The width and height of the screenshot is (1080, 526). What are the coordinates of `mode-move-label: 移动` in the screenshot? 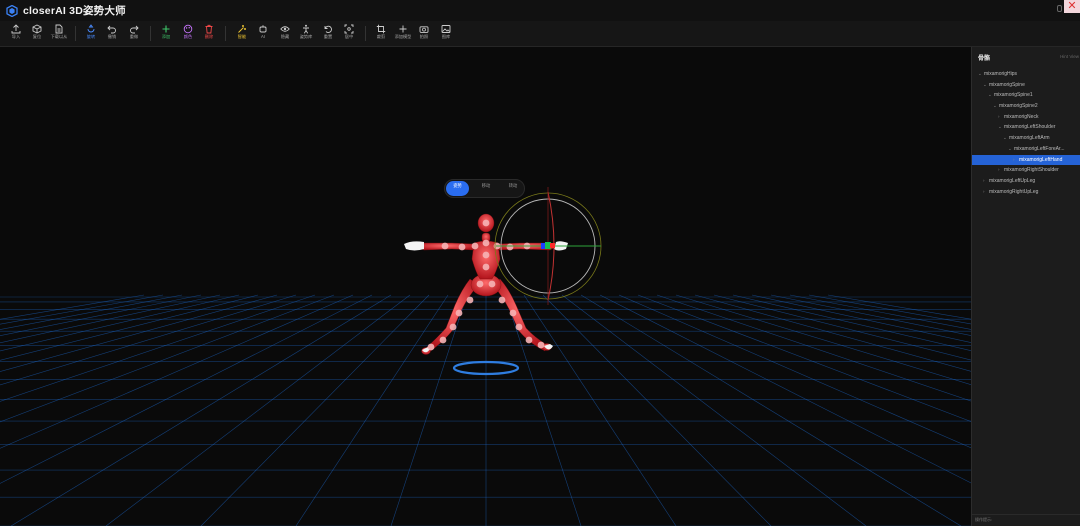 It's located at (486, 185).